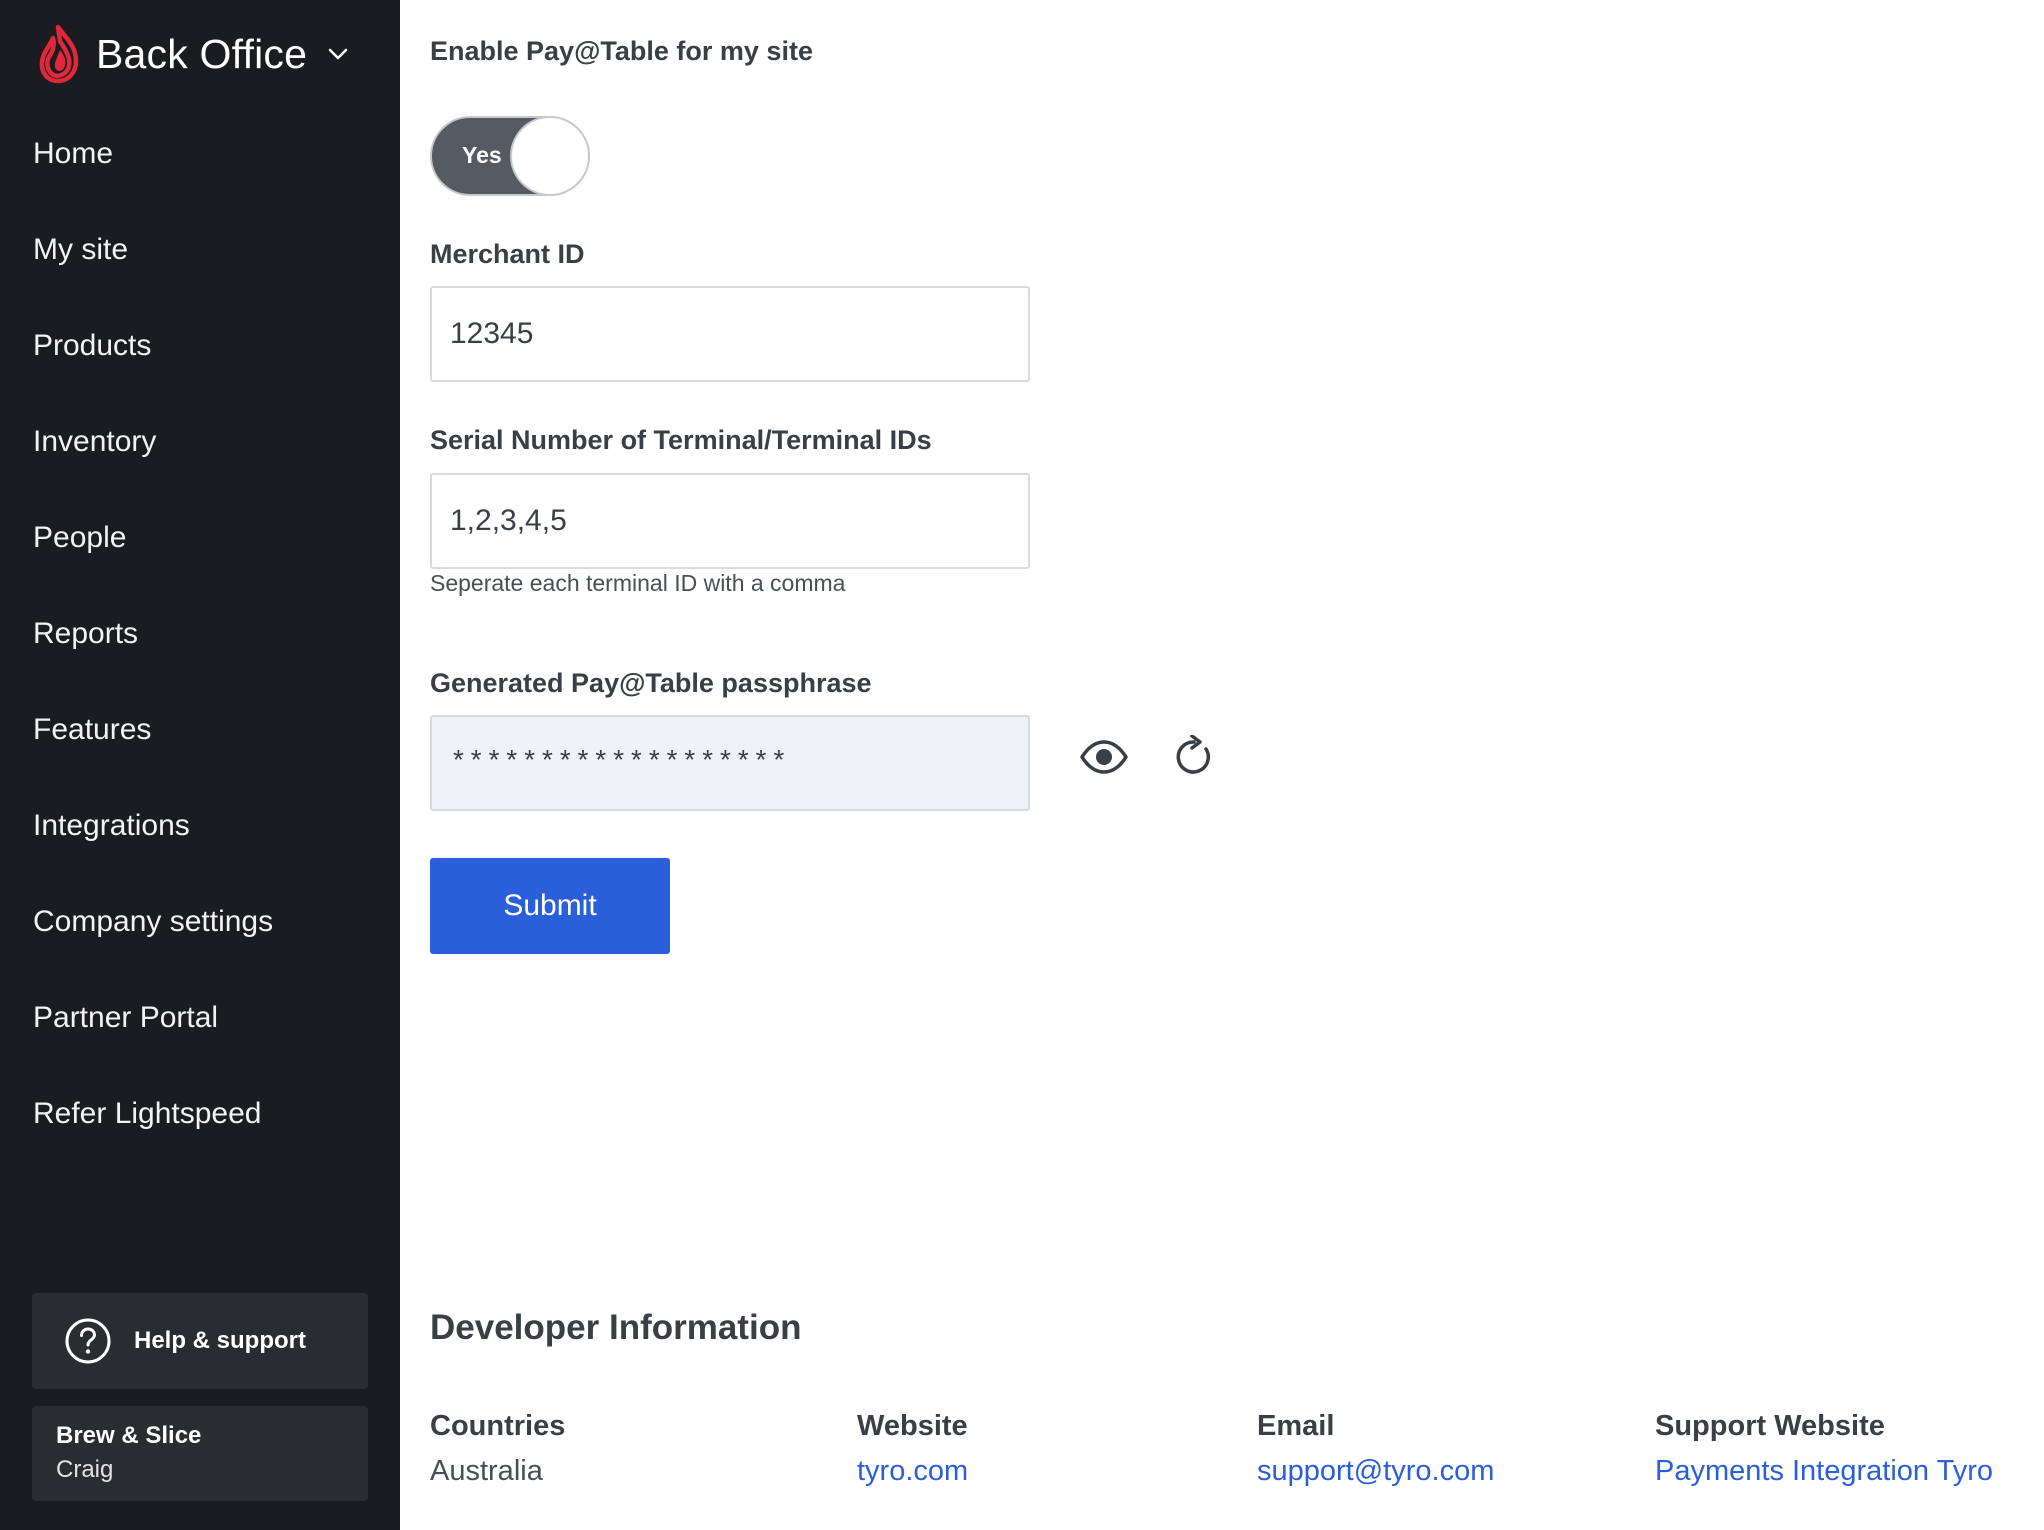 This screenshot has height=1530, width=2044. I want to click on sidebar-item-inventory: Inventory, so click(200, 442).